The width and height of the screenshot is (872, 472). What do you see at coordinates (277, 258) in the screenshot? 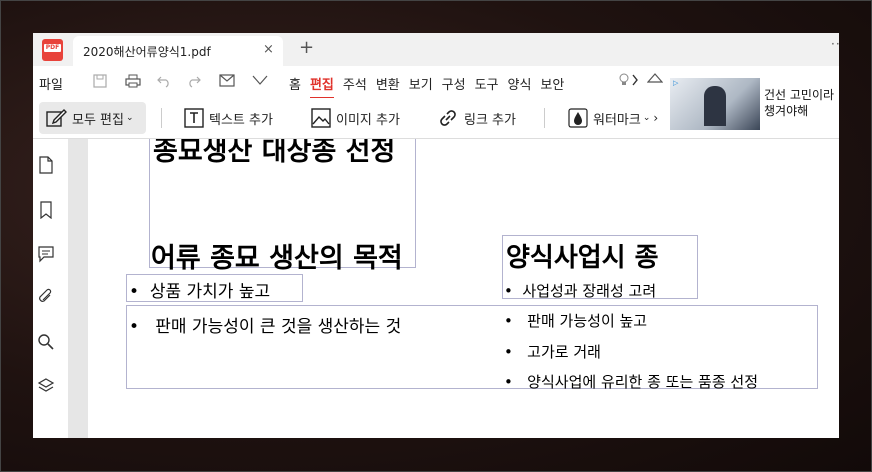
I see `left-heading: 어류 종묘 생산의 목적` at bounding box center [277, 258].